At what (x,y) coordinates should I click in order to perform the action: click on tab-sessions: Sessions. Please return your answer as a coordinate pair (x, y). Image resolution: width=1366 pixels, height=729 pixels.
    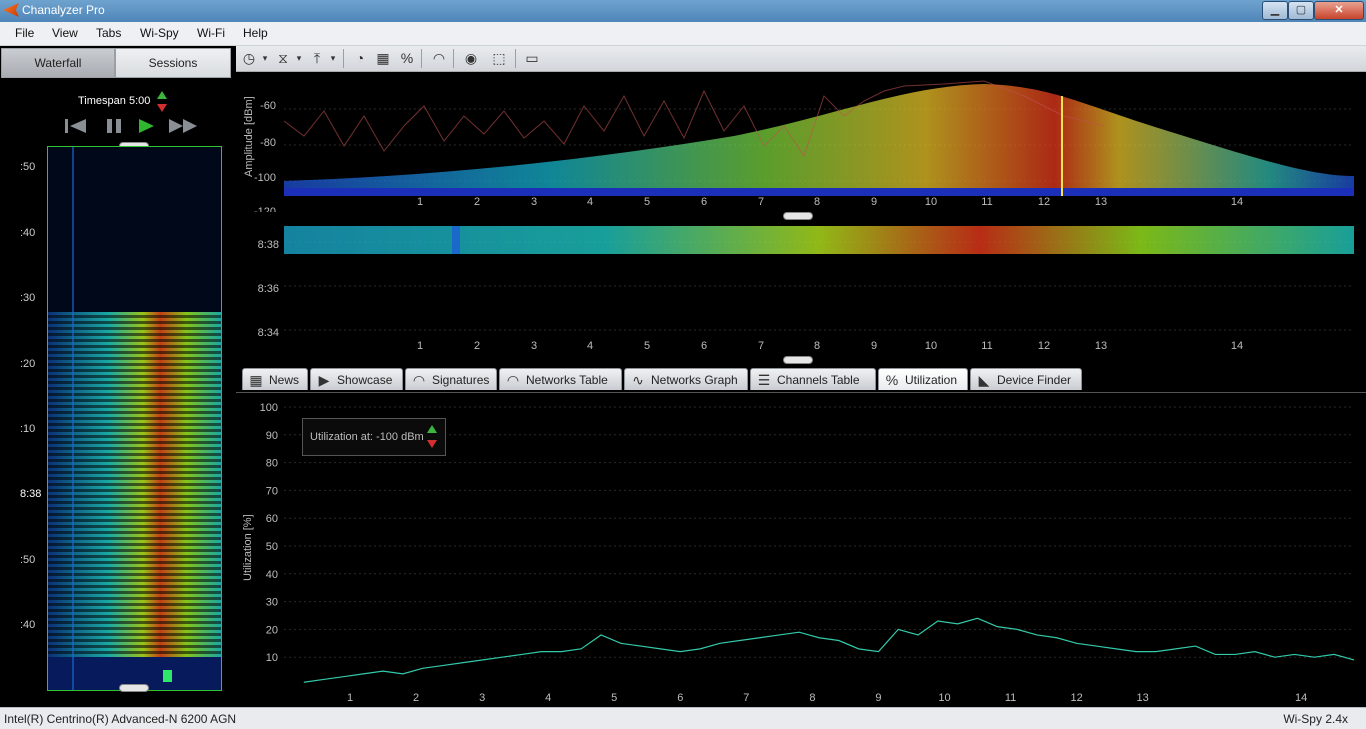
    Looking at the image, I should click on (173, 63).